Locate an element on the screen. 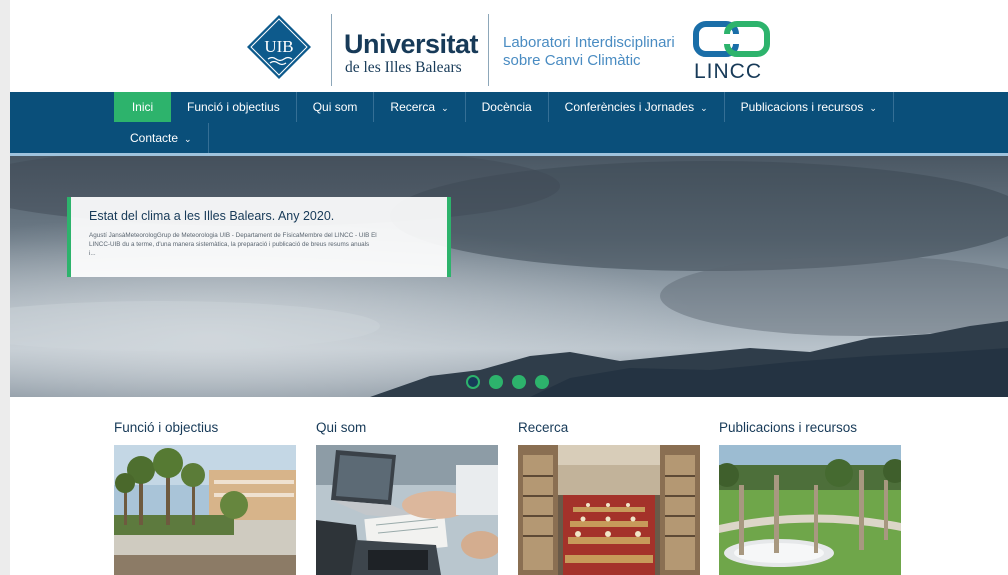 This screenshot has width=1008, height=575. uib-logo-text: UIB is located at coordinates (279, 46).